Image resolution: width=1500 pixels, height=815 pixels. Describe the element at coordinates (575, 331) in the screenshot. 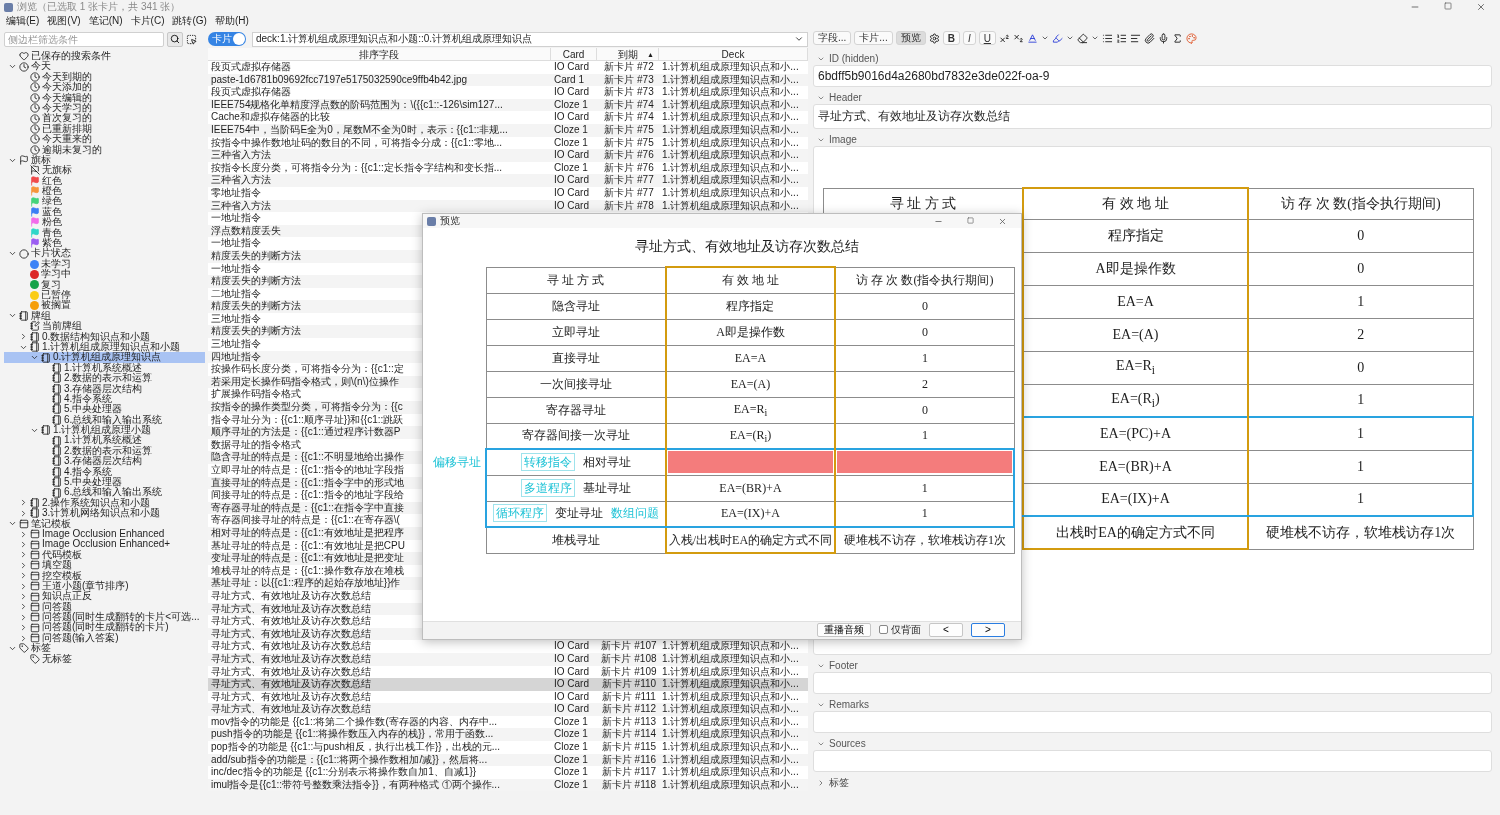

I see `method-label: 立即寻址` at that location.